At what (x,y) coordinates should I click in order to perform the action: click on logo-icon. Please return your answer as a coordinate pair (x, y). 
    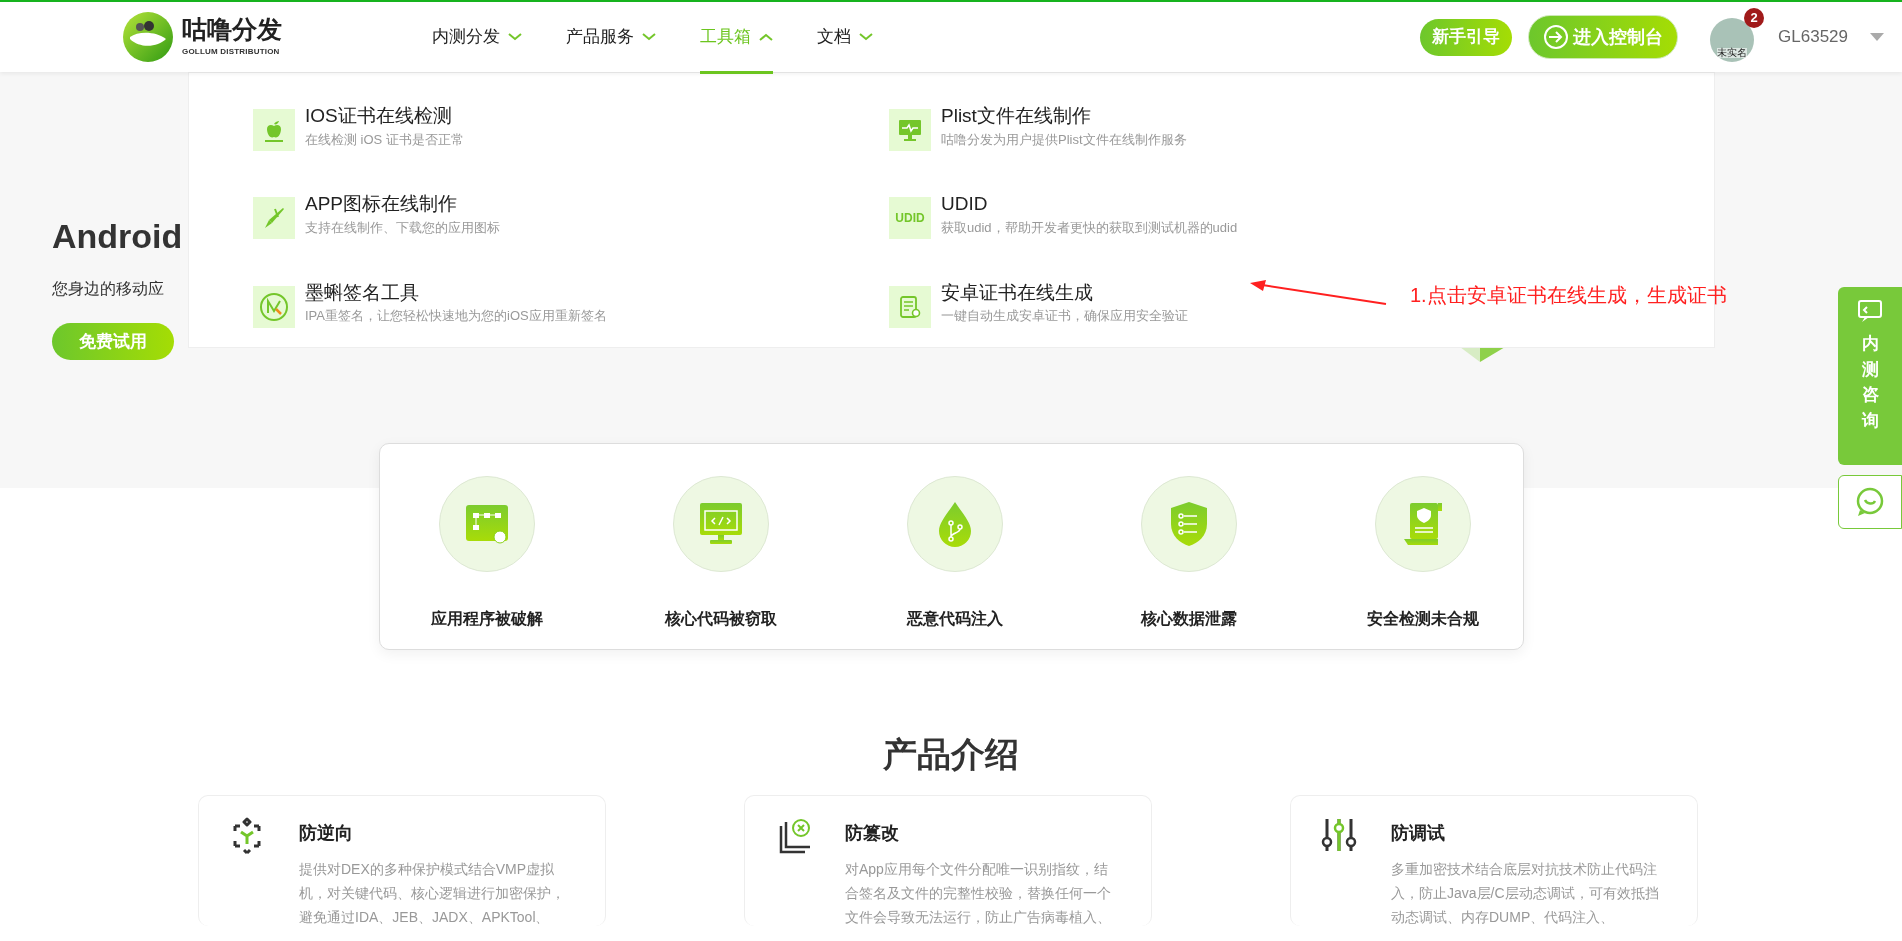
    Looking at the image, I should click on (148, 37).